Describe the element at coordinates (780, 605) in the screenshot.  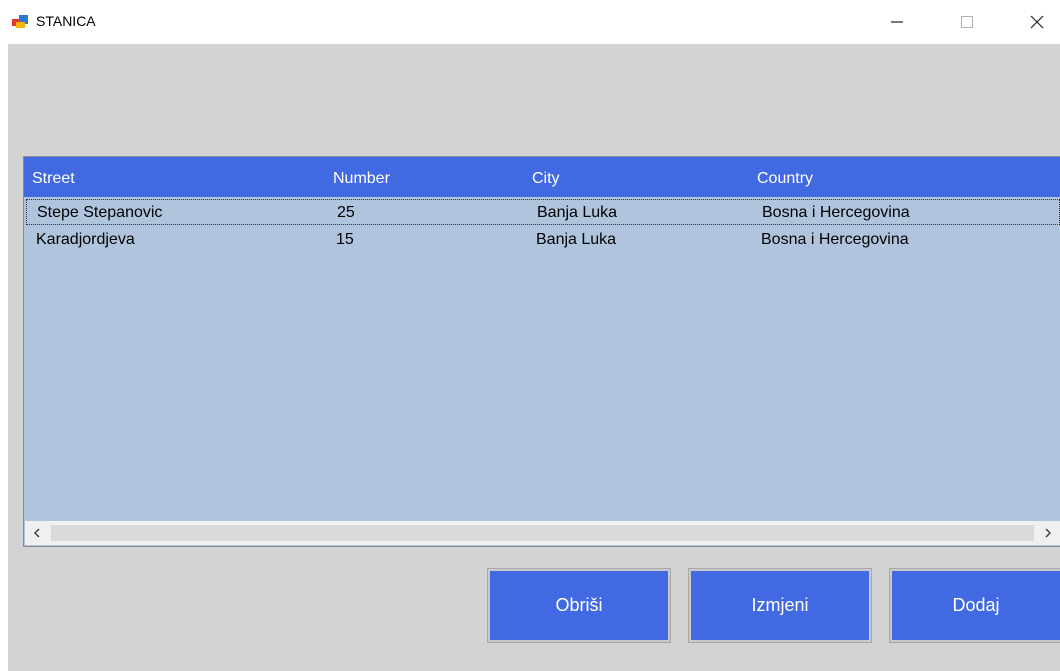
I see `edit-button: Izmjeni` at that location.